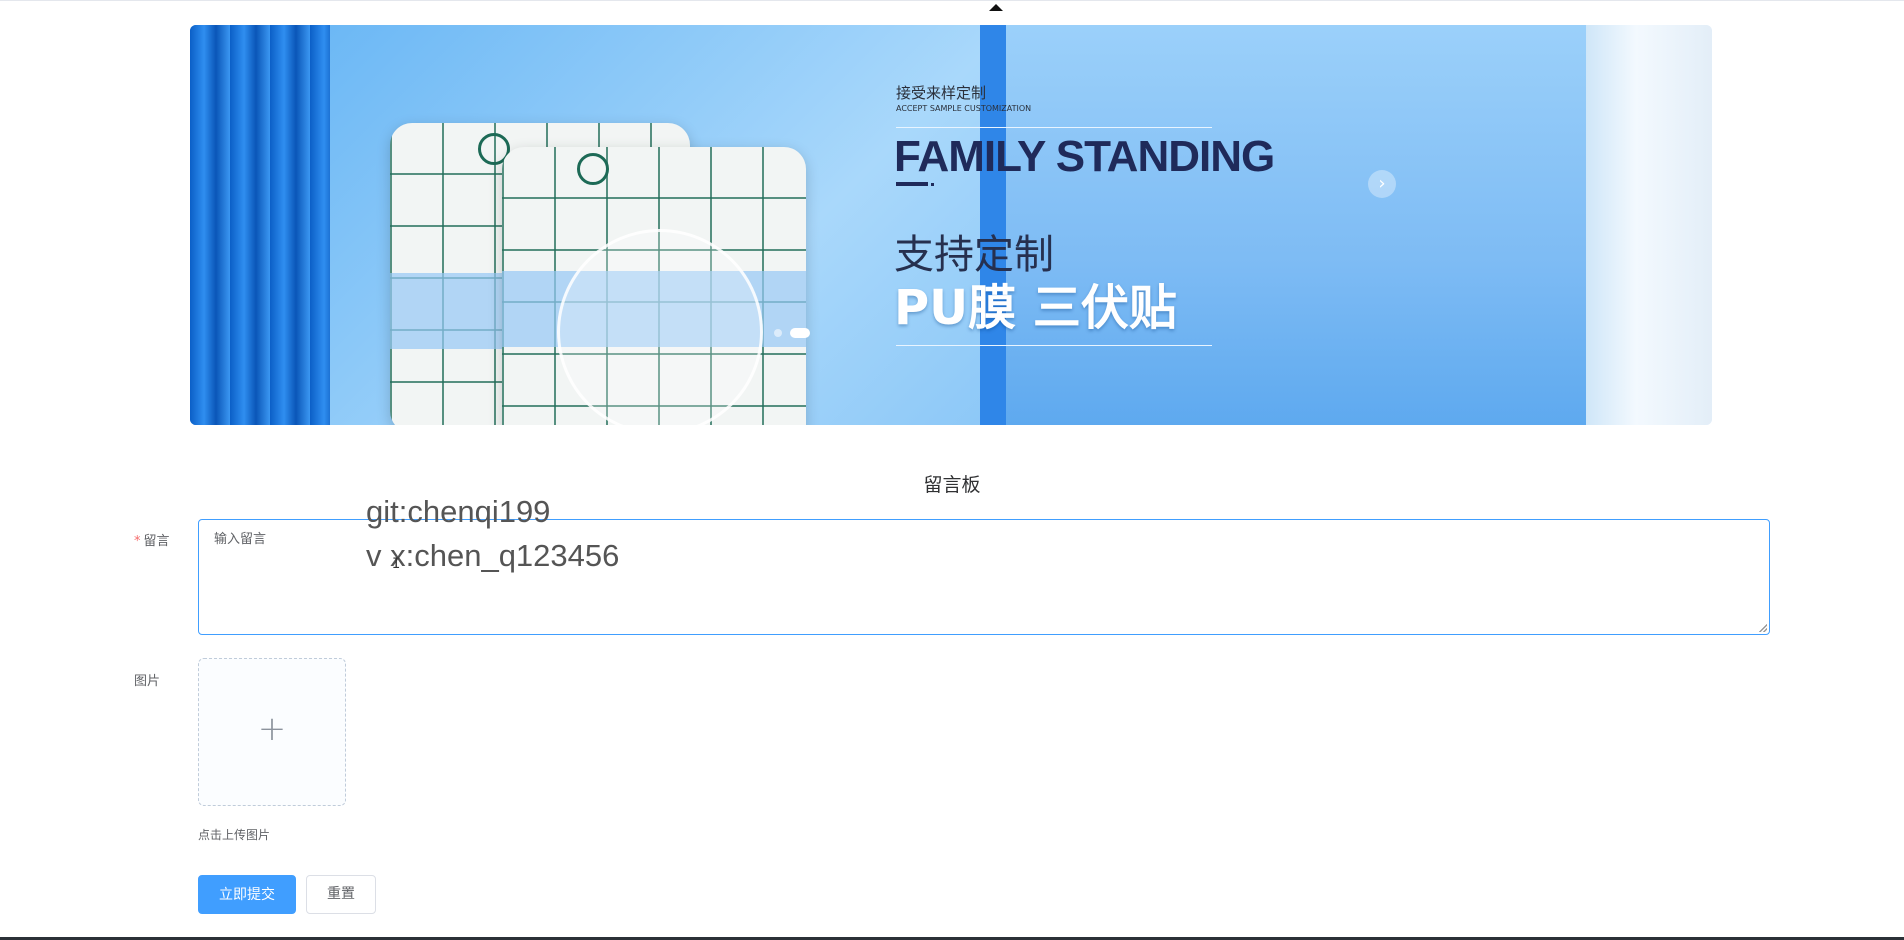  What do you see at coordinates (654, 286) in the screenshot?
I see `patch-image-front` at bounding box center [654, 286].